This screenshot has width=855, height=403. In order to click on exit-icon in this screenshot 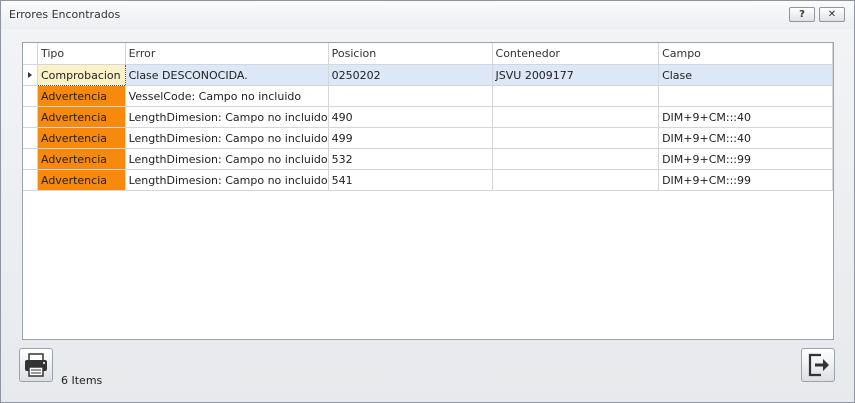, I will do `click(818, 365)`.